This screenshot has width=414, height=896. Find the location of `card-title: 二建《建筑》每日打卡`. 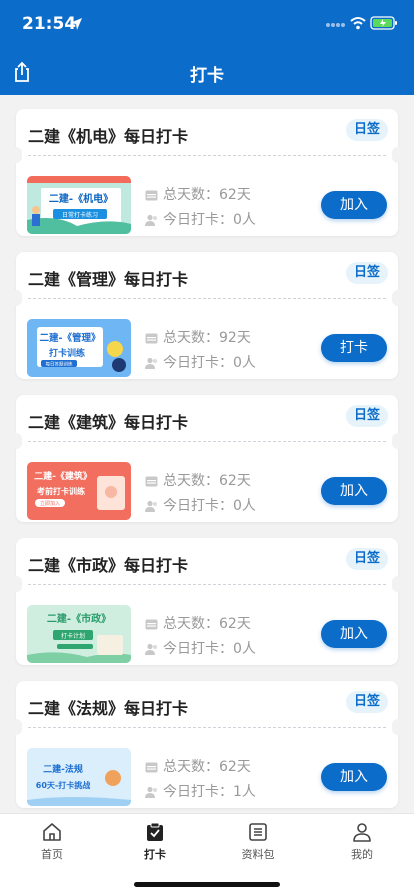

card-title: 二建《建筑》每日打卡 is located at coordinates (108, 422).